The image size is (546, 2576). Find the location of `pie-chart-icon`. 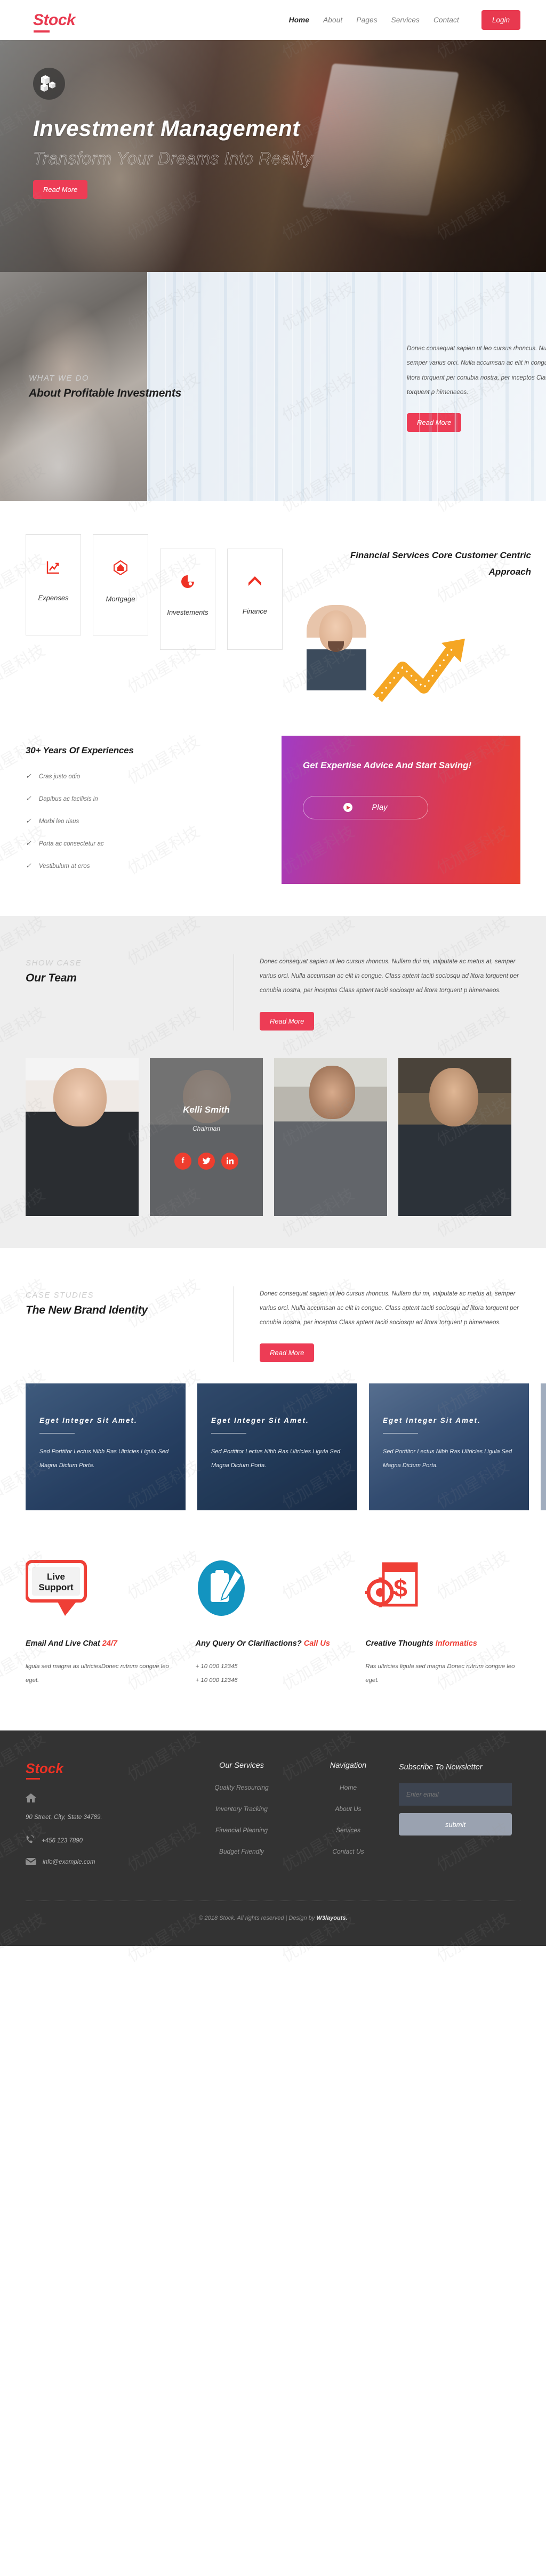

pie-chart-icon is located at coordinates (188, 583).